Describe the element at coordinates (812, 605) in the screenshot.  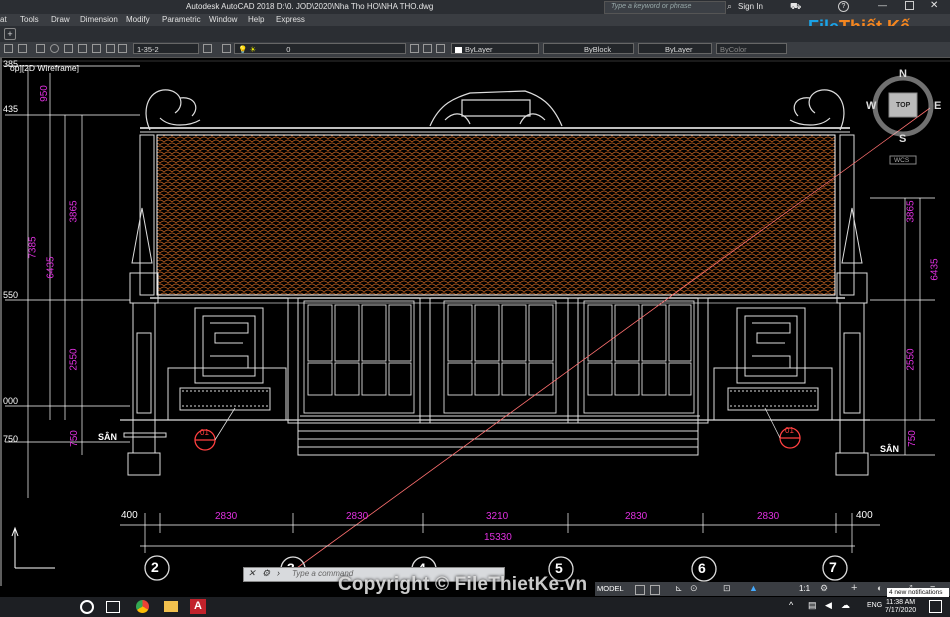
I see `network-icon: ▤` at that location.